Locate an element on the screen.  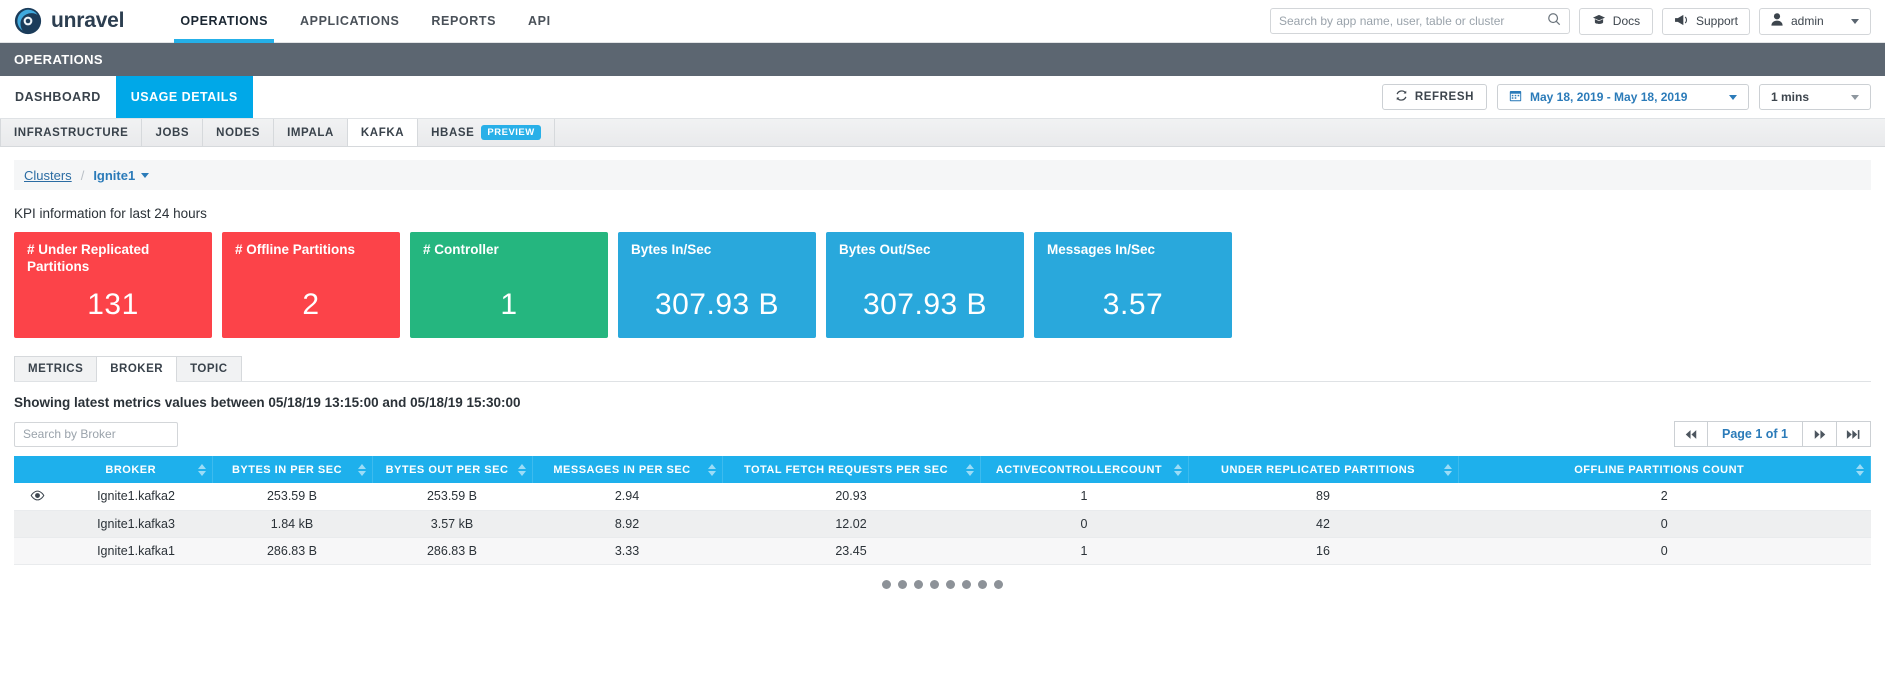
breadcrumb-cluster-selector: Ignite1 is located at coordinates (121, 175).